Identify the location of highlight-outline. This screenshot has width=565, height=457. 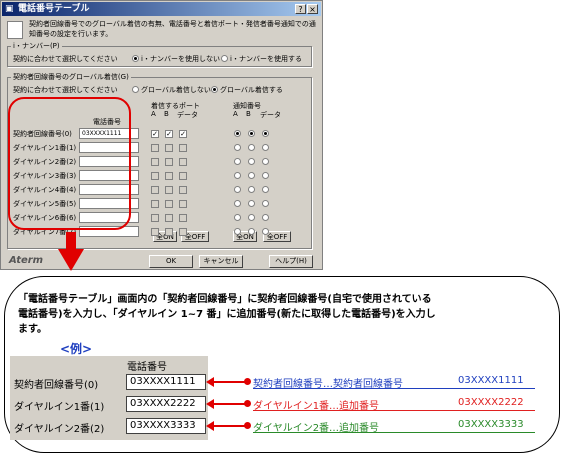
(69, 163).